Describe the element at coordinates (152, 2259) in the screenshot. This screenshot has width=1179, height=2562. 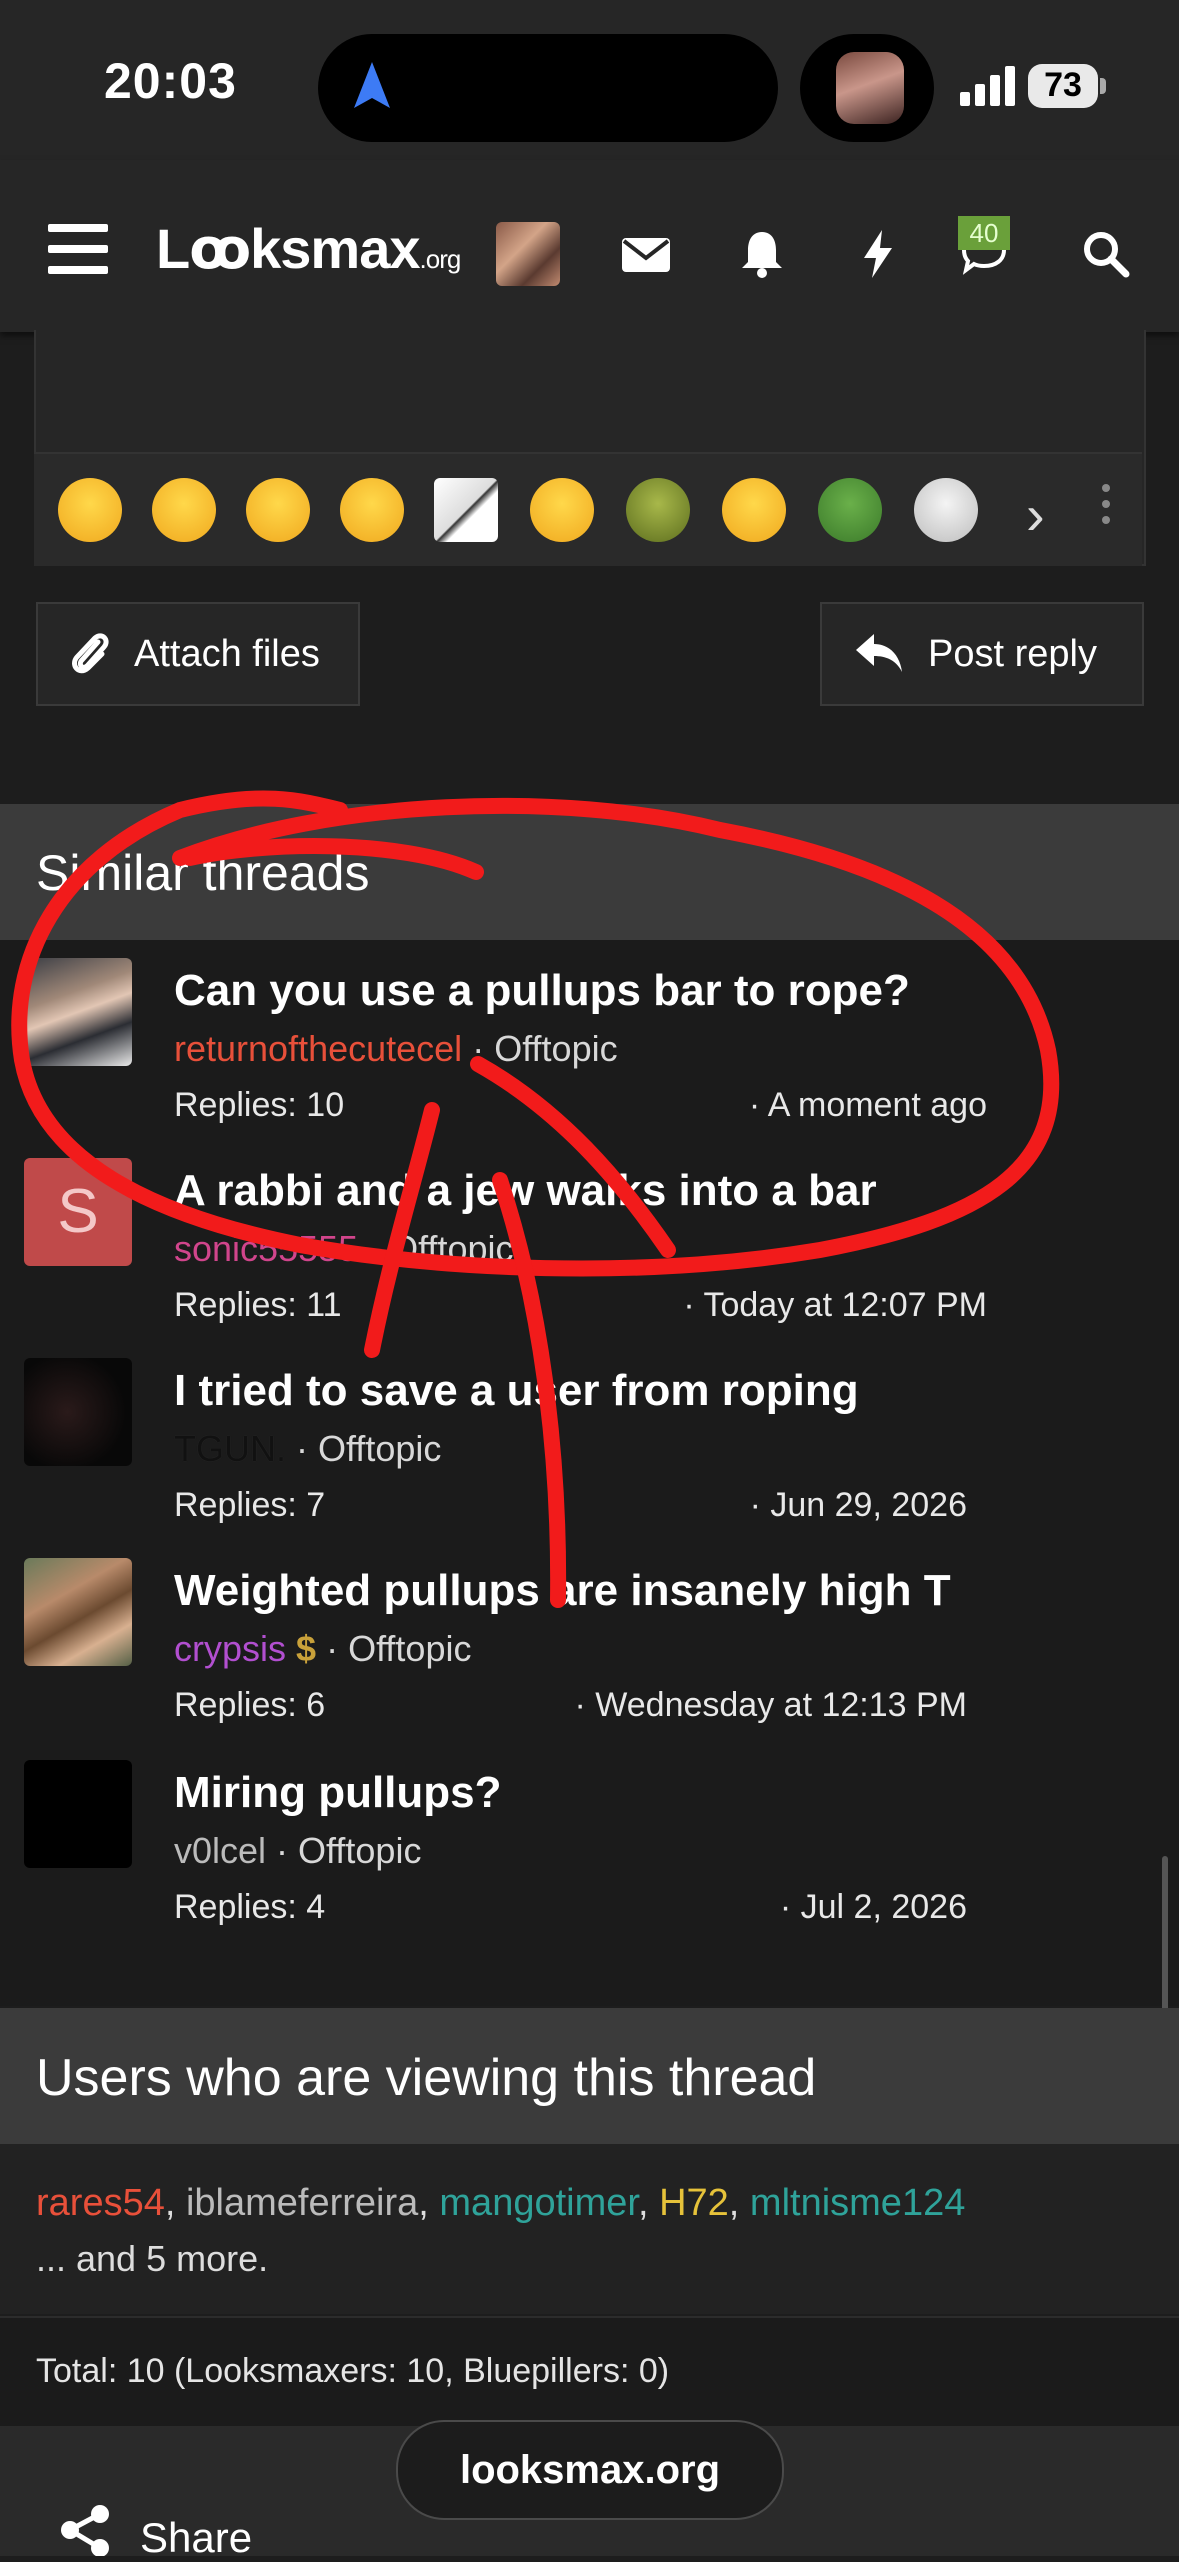
I see `users-more-link: ... and 5 more.` at that location.